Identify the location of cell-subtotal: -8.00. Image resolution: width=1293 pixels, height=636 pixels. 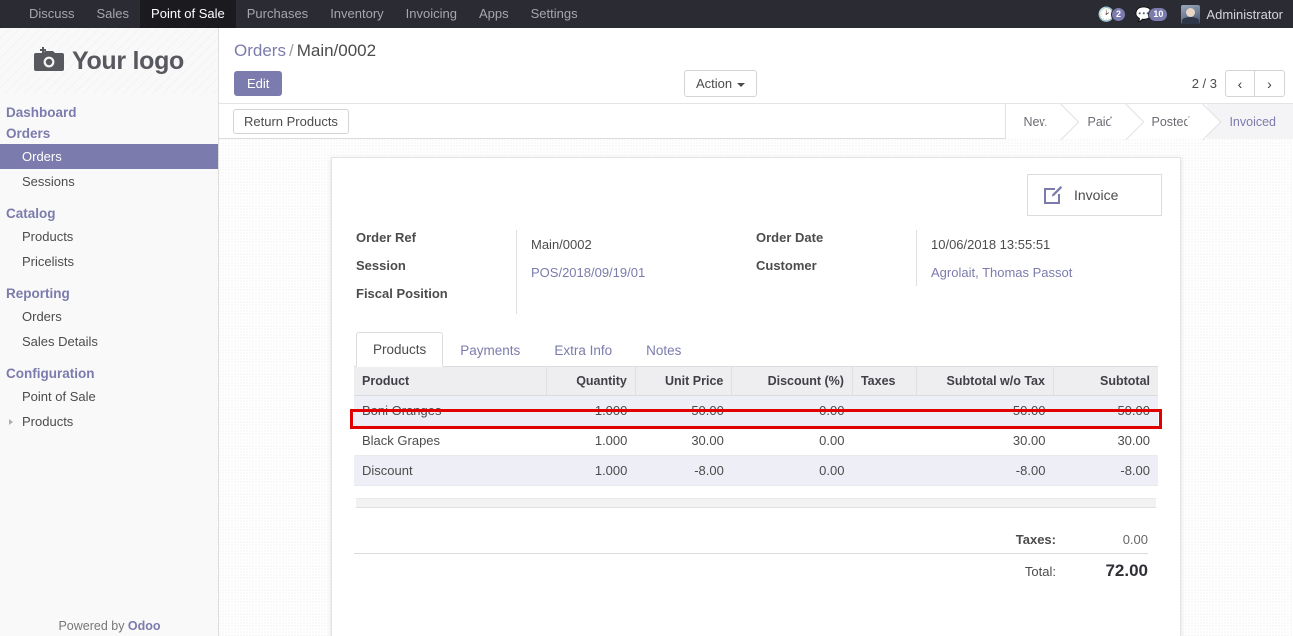
(1105, 470).